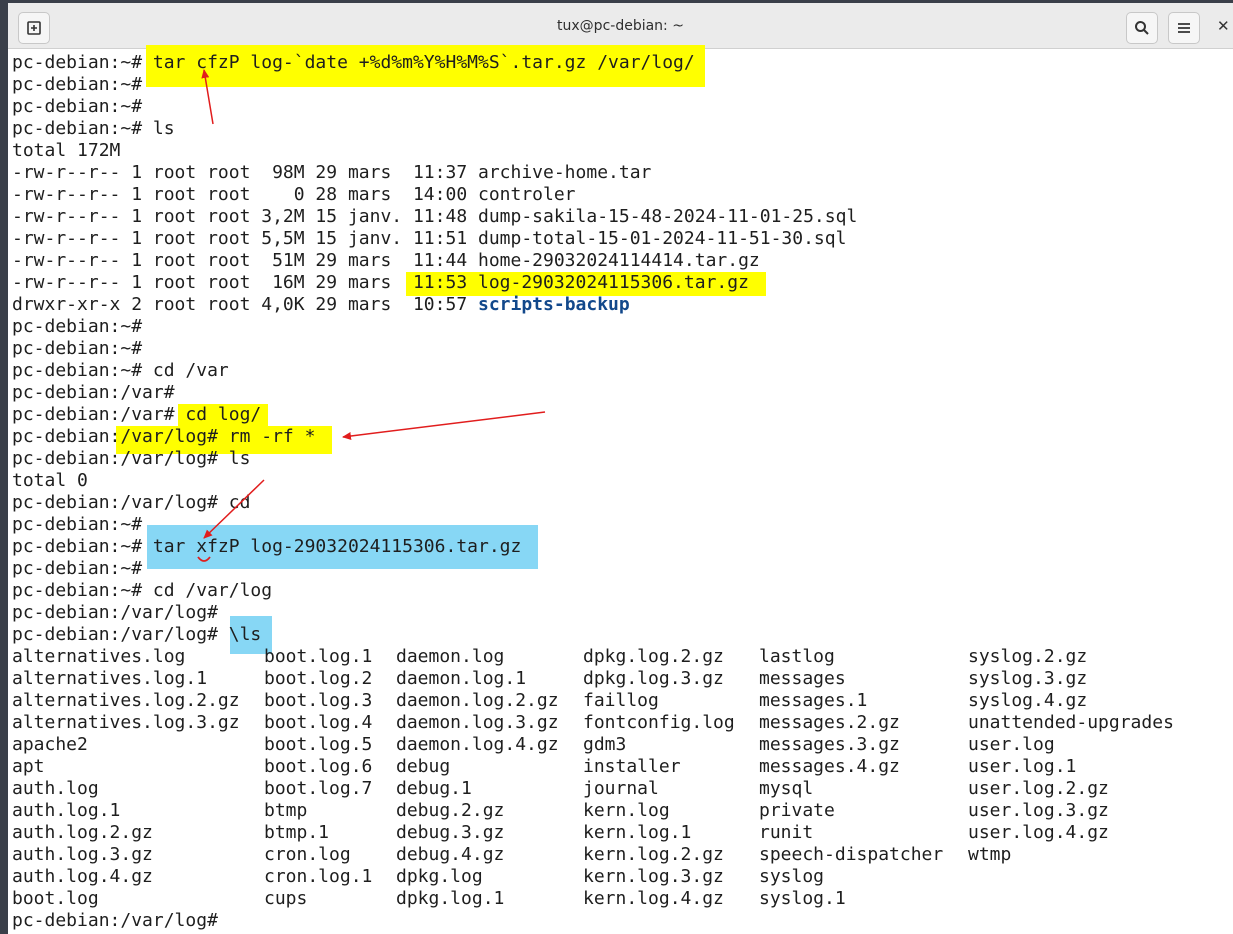 The width and height of the screenshot is (1233, 934). I want to click on log-file-entry: messages.3.gz, so click(829, 744).